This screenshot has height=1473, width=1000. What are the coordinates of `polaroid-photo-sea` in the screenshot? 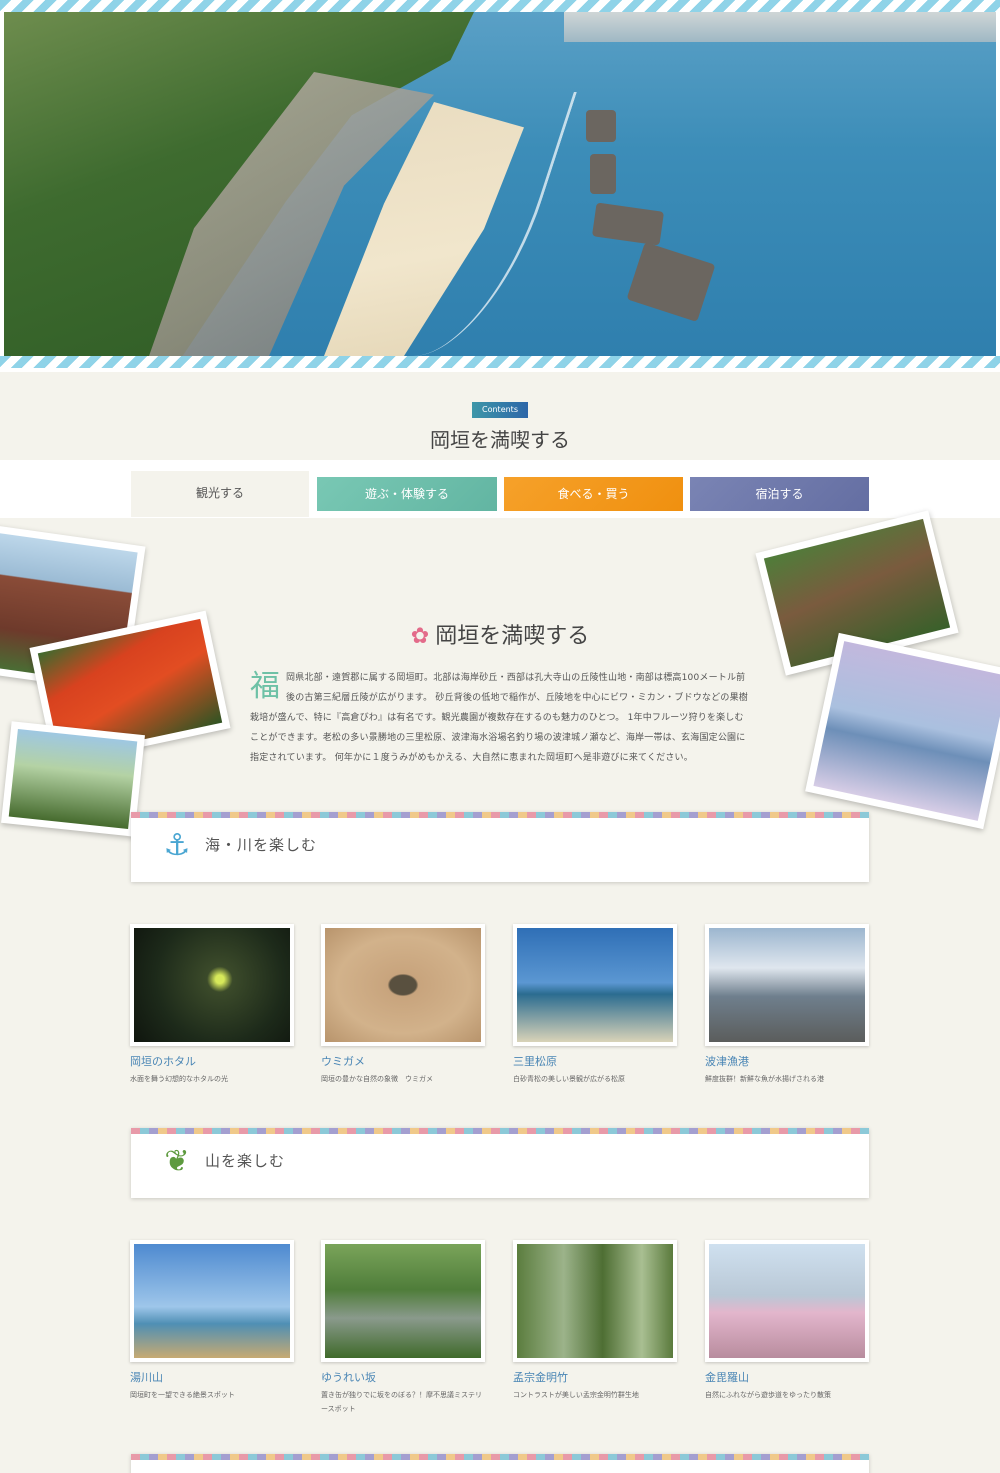 It's located at (902, 731).